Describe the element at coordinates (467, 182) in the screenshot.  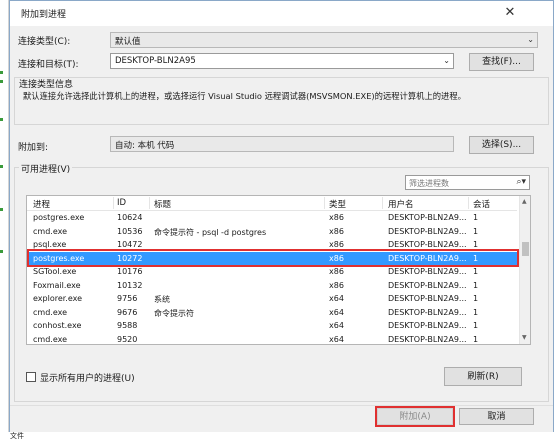
I see `filter-process-input: 筛选进程数 ⌕▾` at that location.